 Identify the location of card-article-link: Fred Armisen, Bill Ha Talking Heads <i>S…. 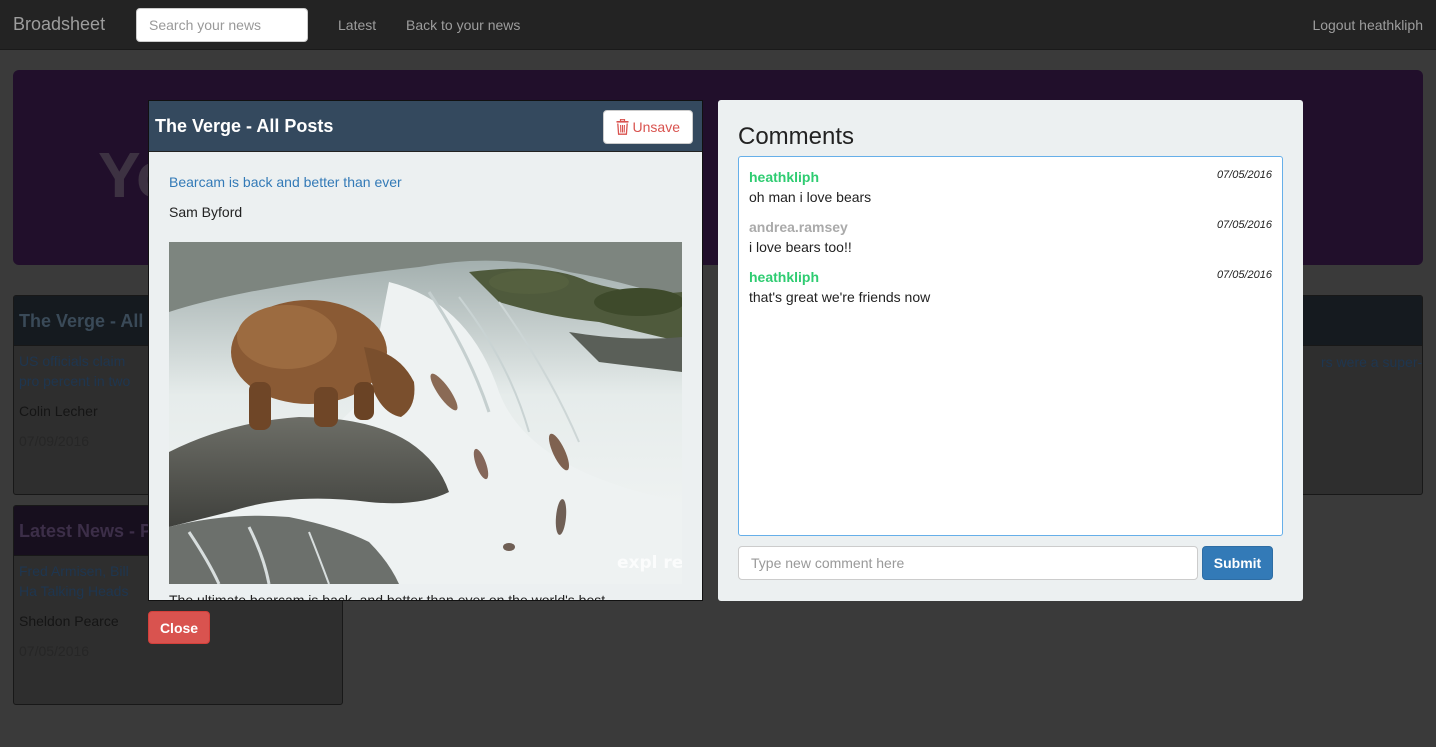
(74, 581).